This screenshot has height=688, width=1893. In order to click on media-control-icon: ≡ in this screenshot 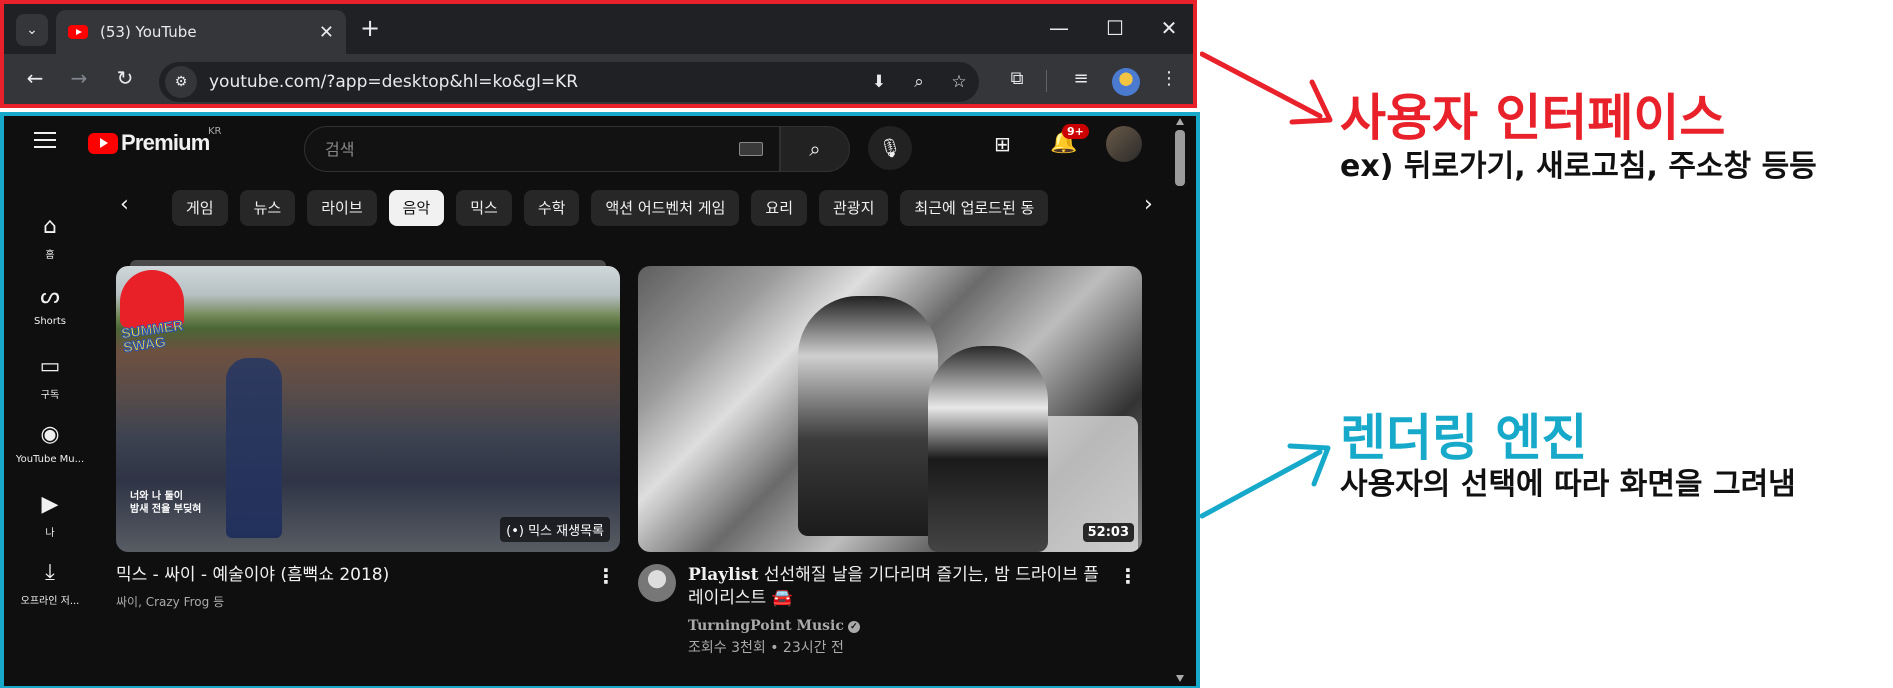, I will do `click(1081, 78)`.